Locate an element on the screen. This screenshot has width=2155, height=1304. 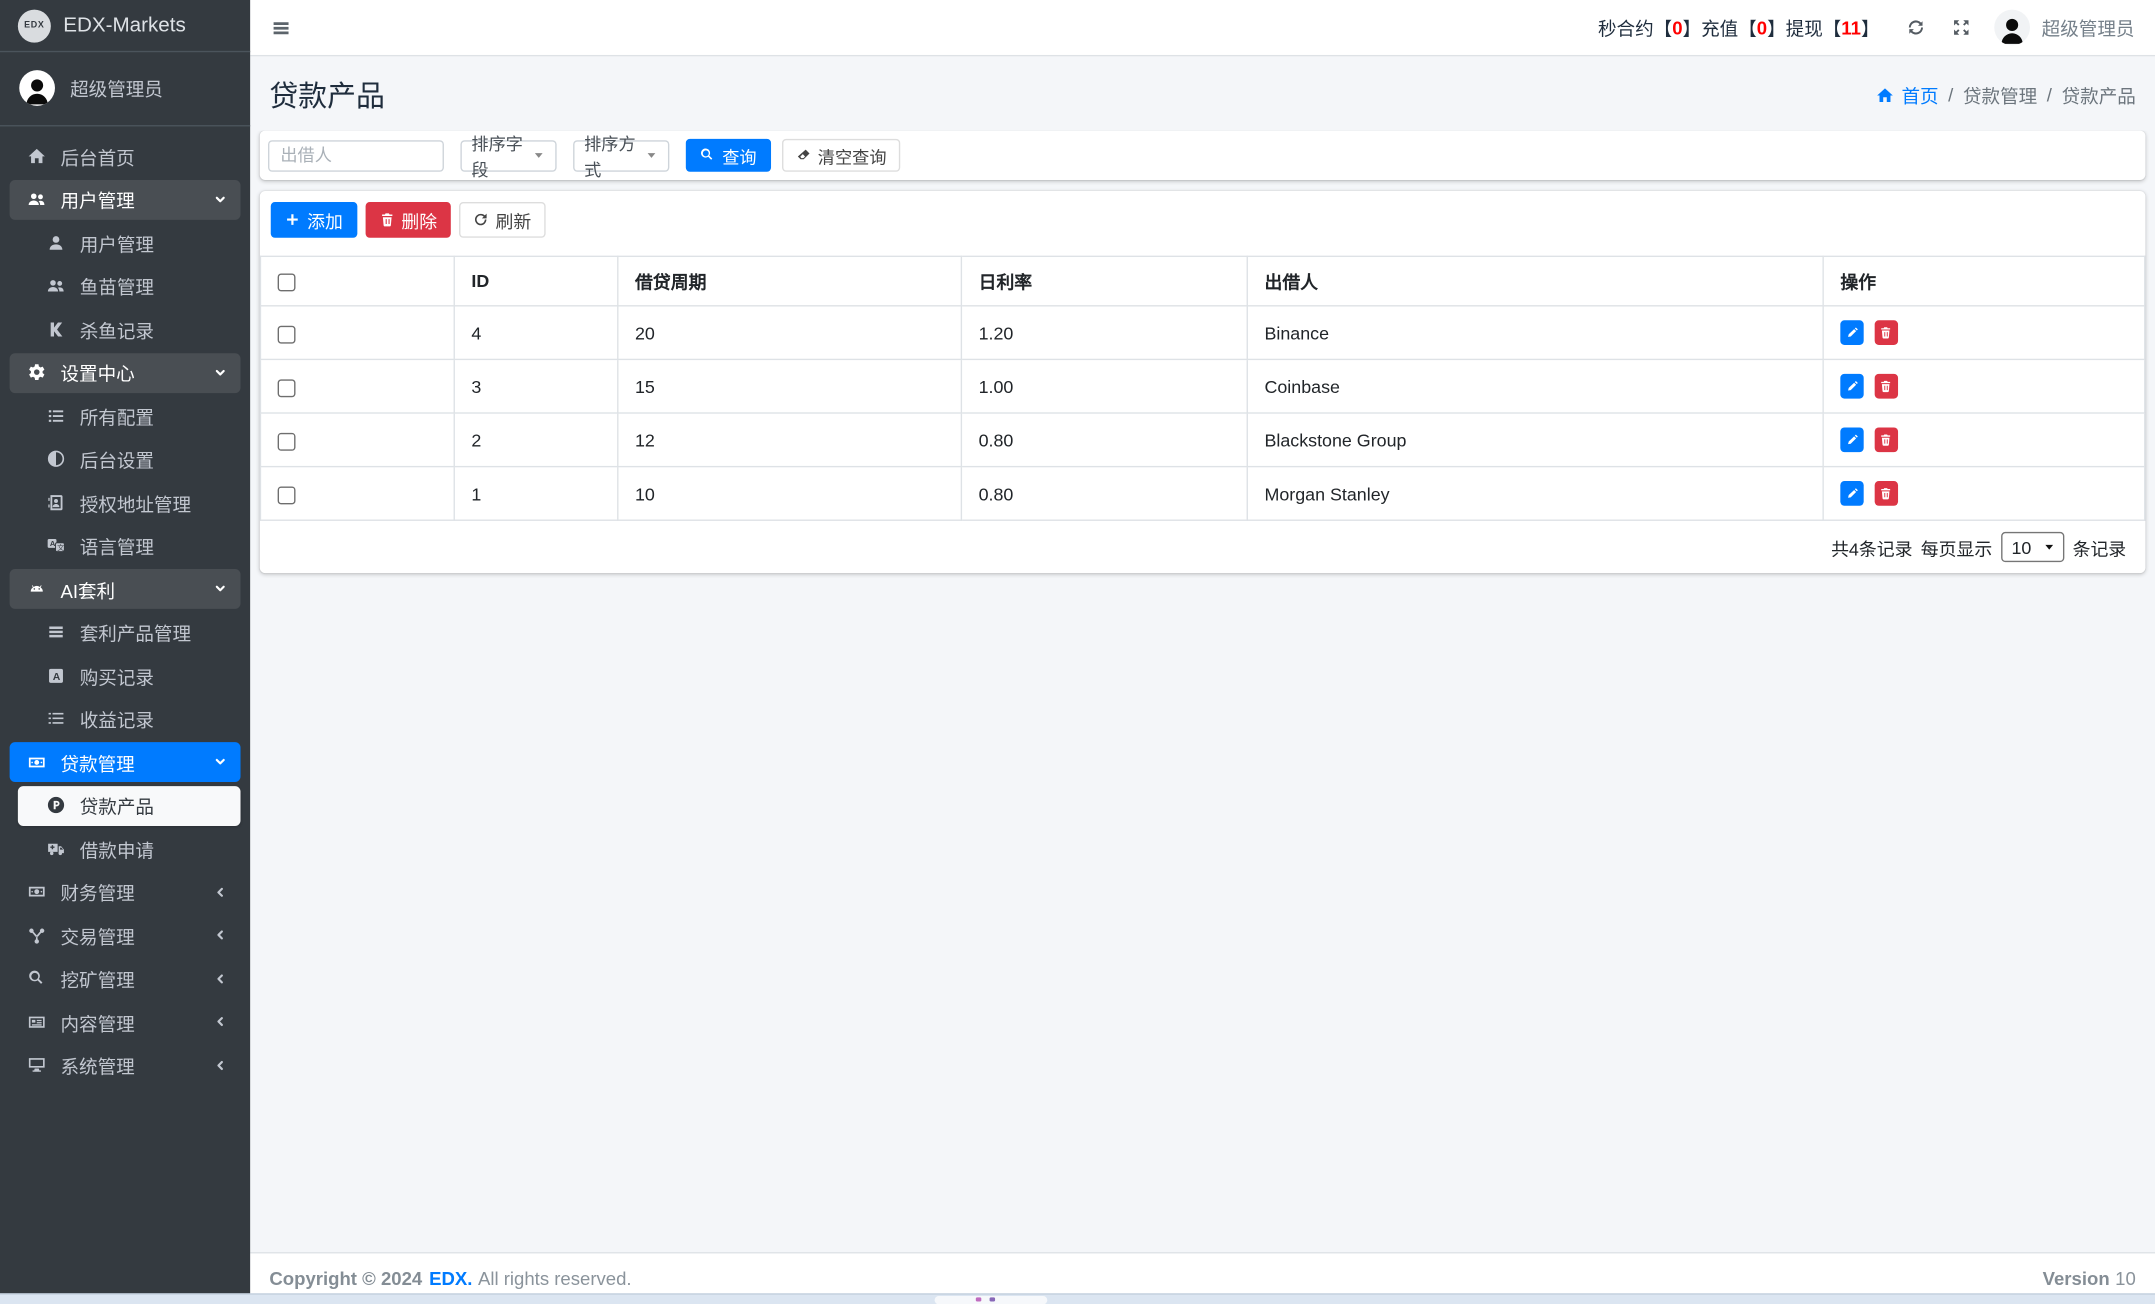
sidebar-item-label: 授权地址管理 is located at coordinates (135, 504).